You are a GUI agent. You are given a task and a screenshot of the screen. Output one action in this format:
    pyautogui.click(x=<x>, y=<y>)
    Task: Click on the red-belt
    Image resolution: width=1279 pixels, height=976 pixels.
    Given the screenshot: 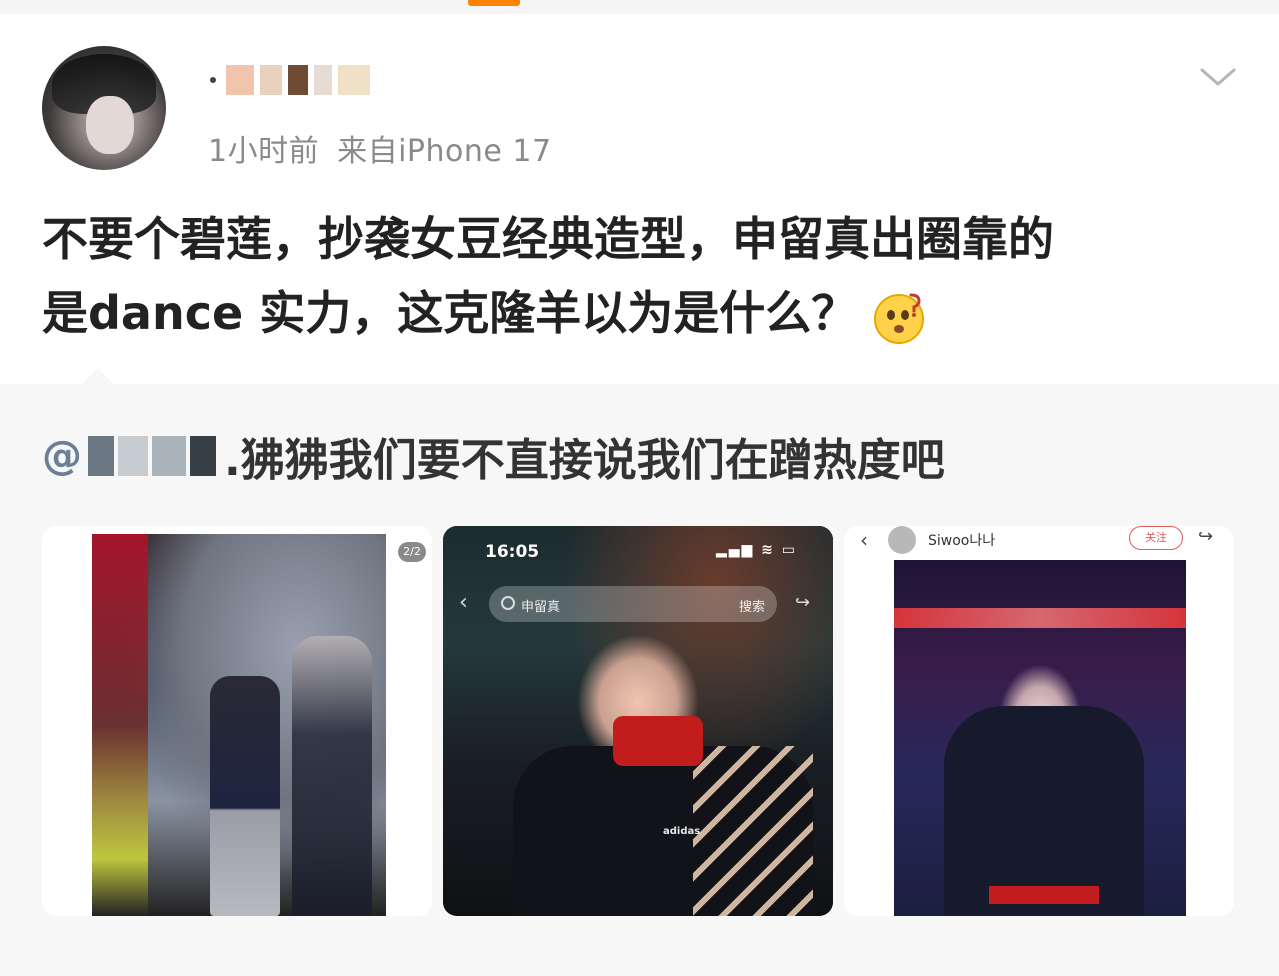 What is the action you would take?
    pyautogui.click(x=1044, y=895)
    